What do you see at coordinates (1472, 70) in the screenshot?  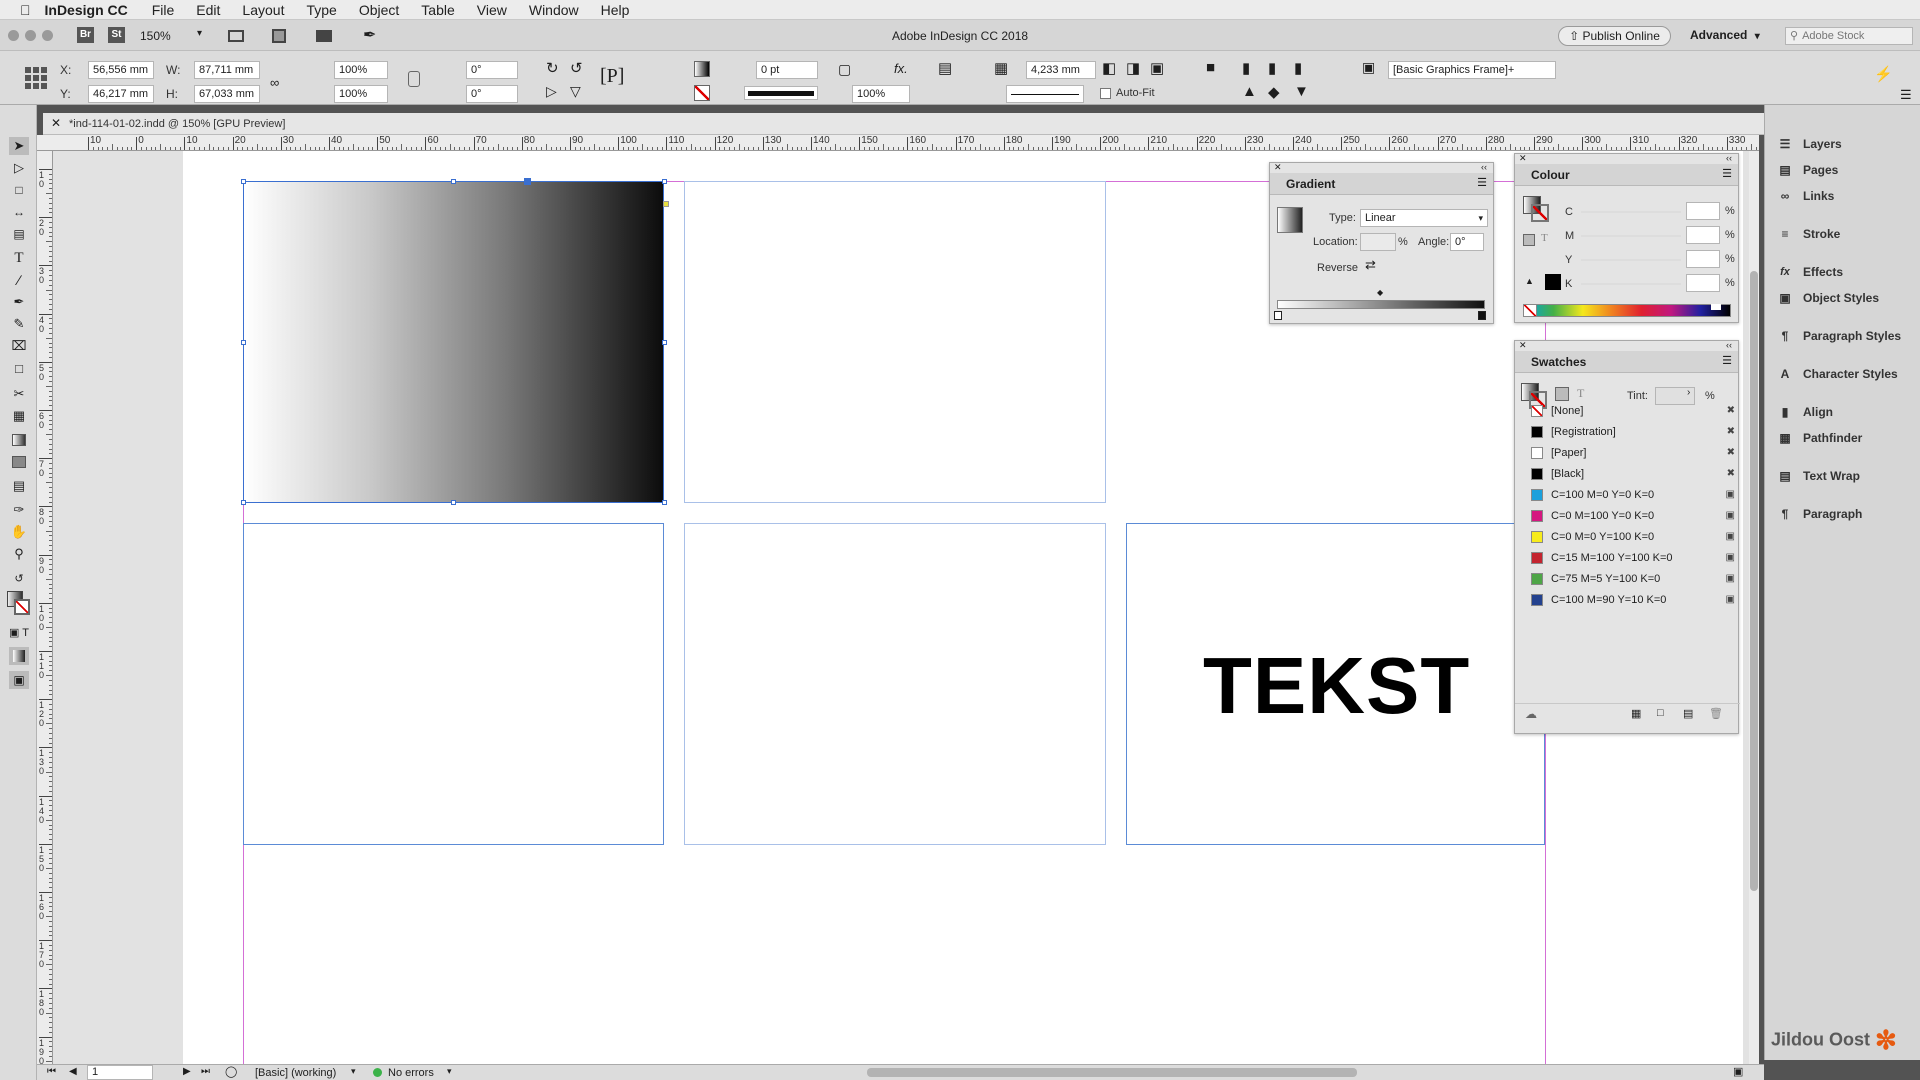 I see `object-style-select: [Basic Graphics Frame]+` at bounding box center [1472, 70].